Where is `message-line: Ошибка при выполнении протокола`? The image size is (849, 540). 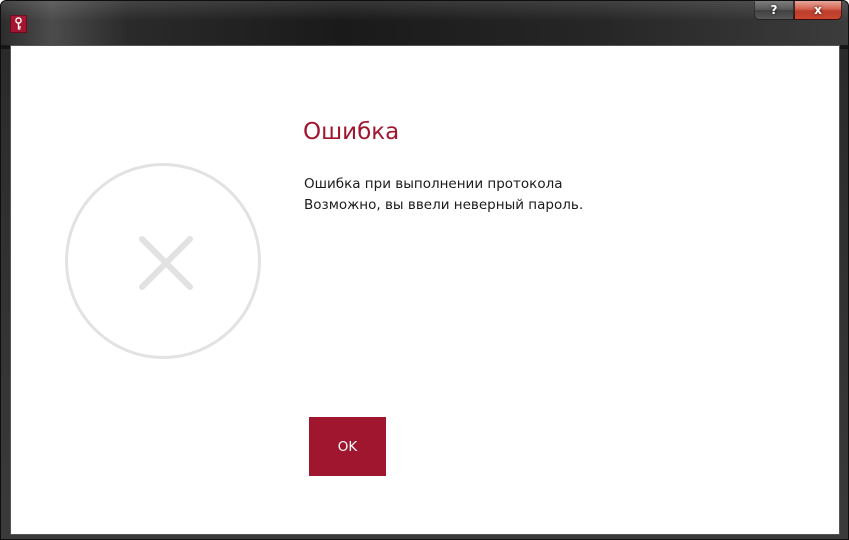
message-line: Ошибка при выполнении протокола is located at coordinates (433, 184).